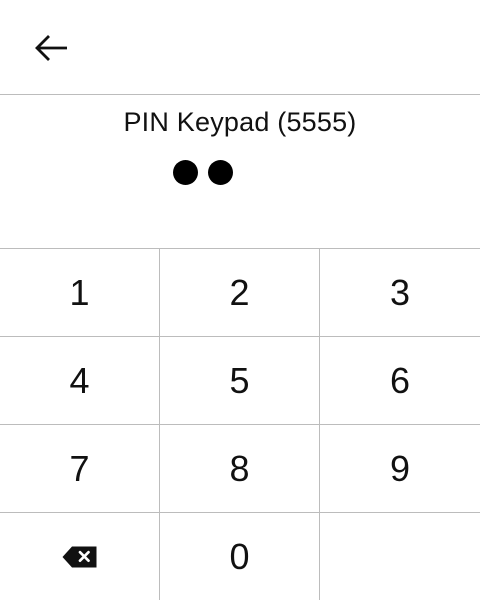 The image size is (480, 600). I want to click on back-button, so click(51, 48).